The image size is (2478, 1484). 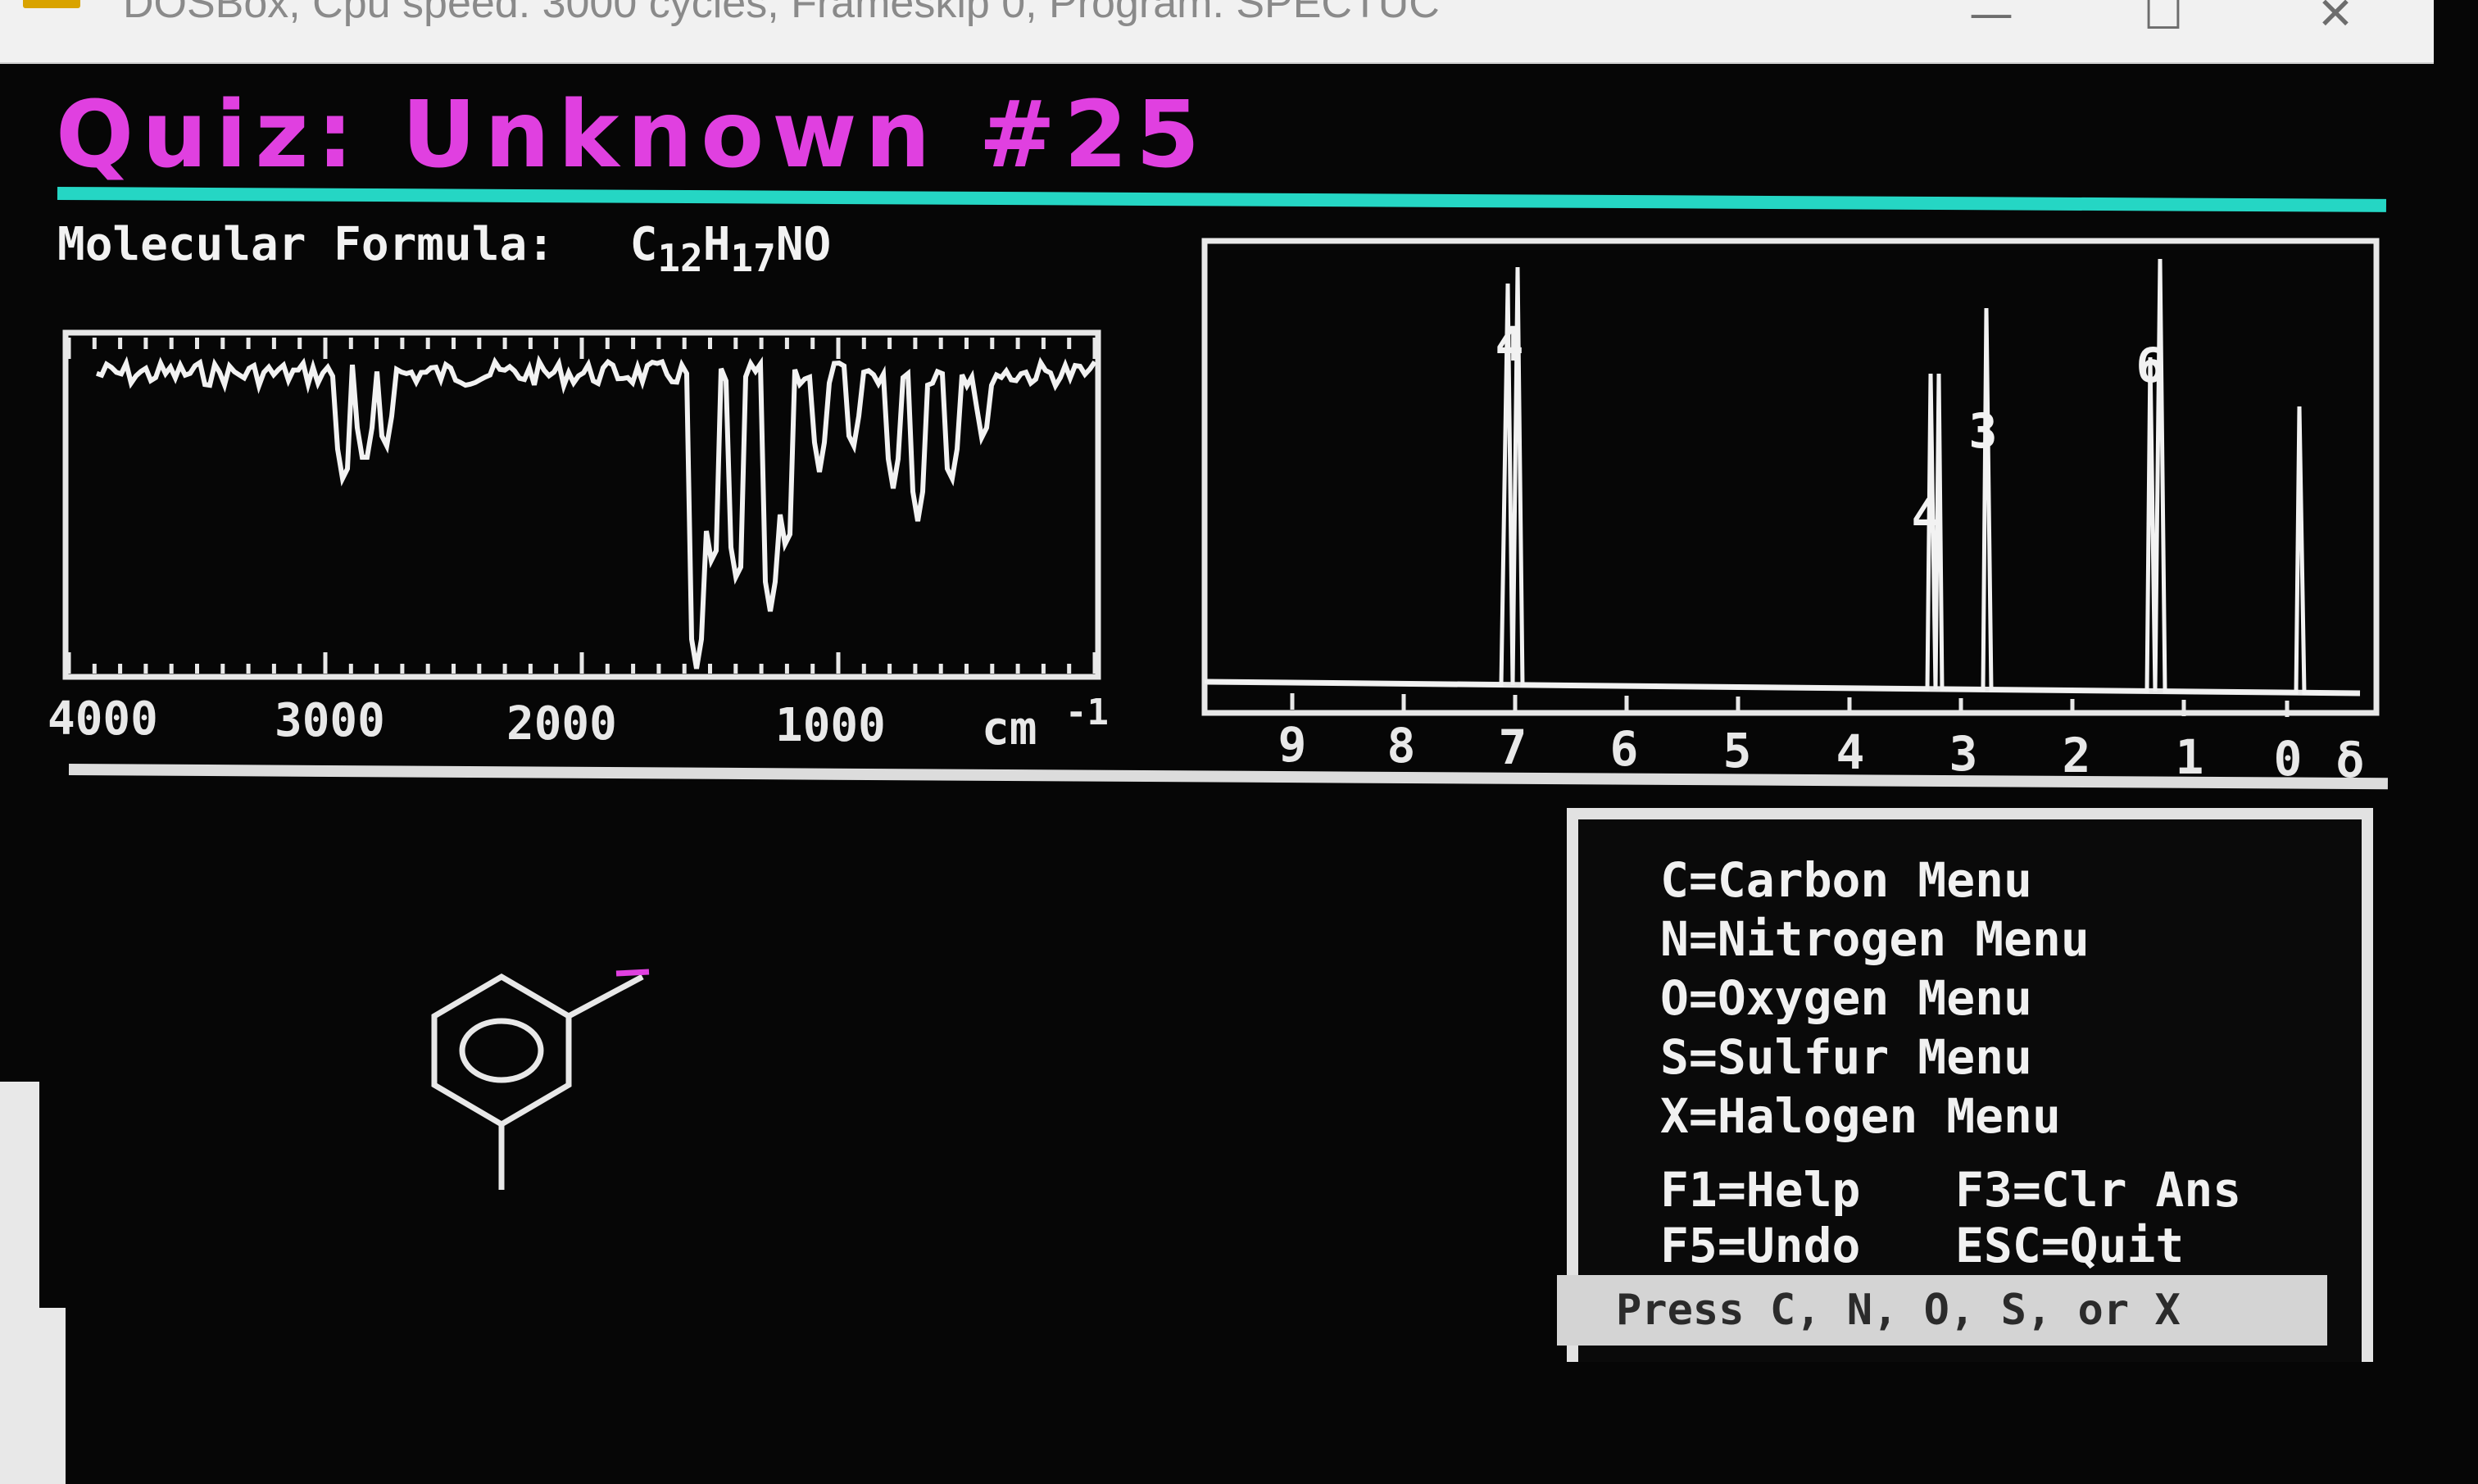 I want to click on menu-item-sulfur: S=Sulfur Menu, so click(x=1846, y=1057).